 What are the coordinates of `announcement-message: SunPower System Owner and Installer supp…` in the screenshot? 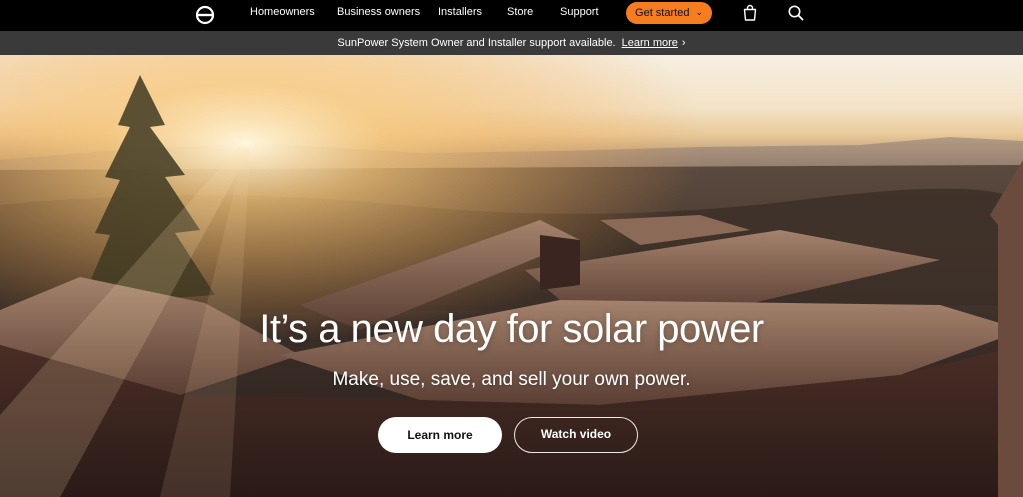 It's located at (476, 43).